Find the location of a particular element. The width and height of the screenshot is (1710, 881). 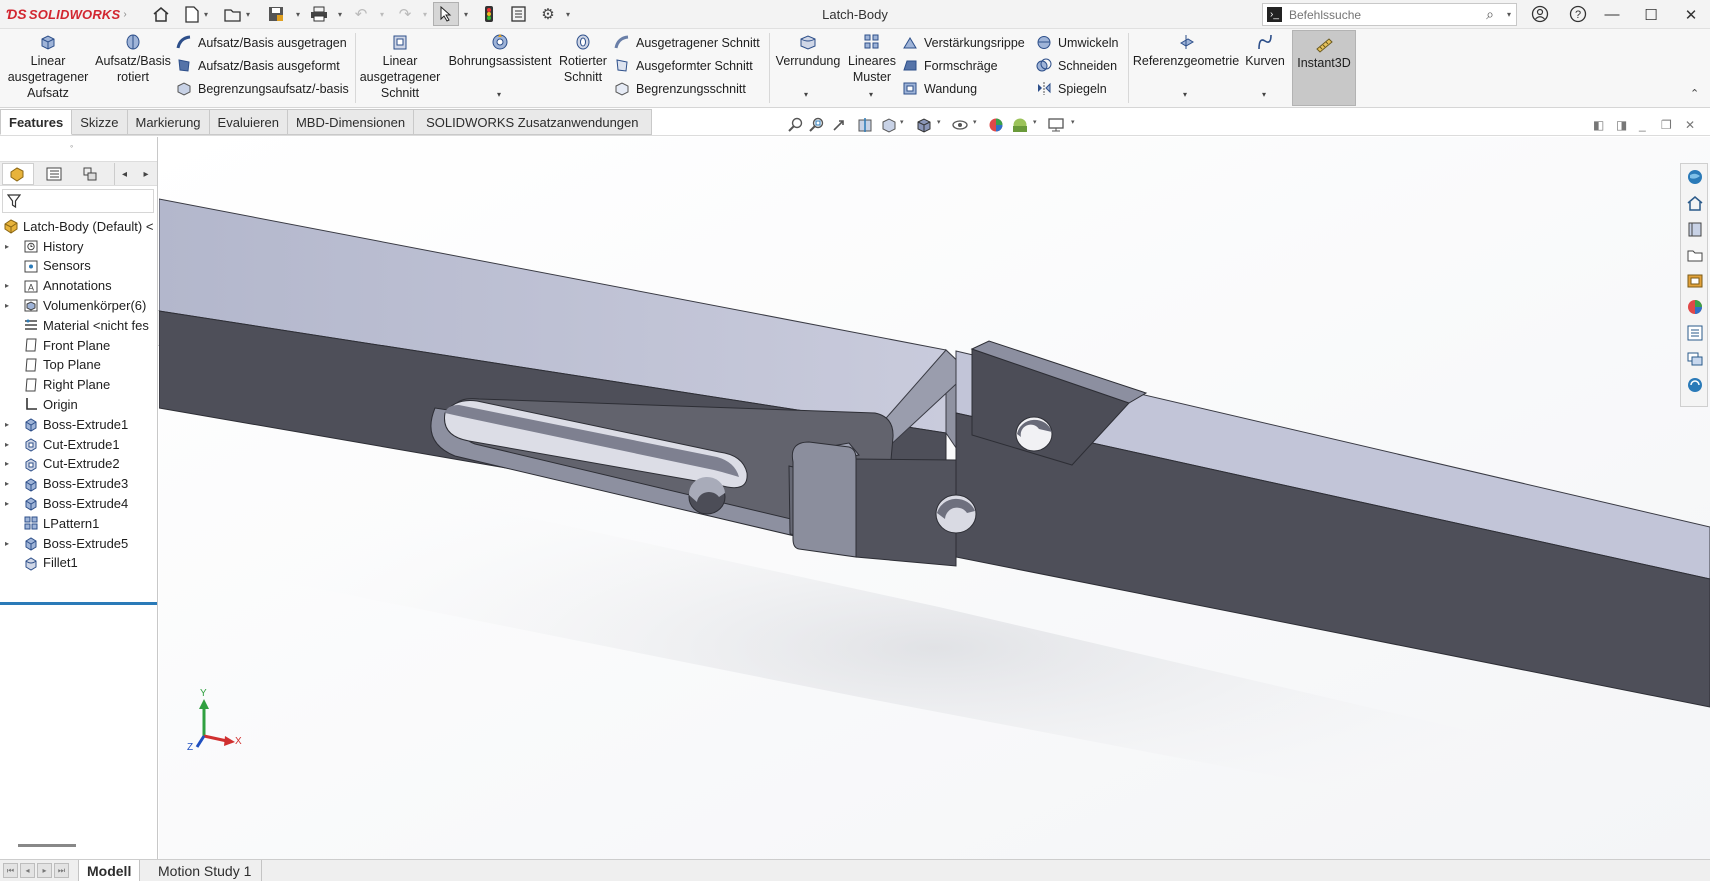

select-dropdown-icon: ▾ is located at coordinates (466, 14).